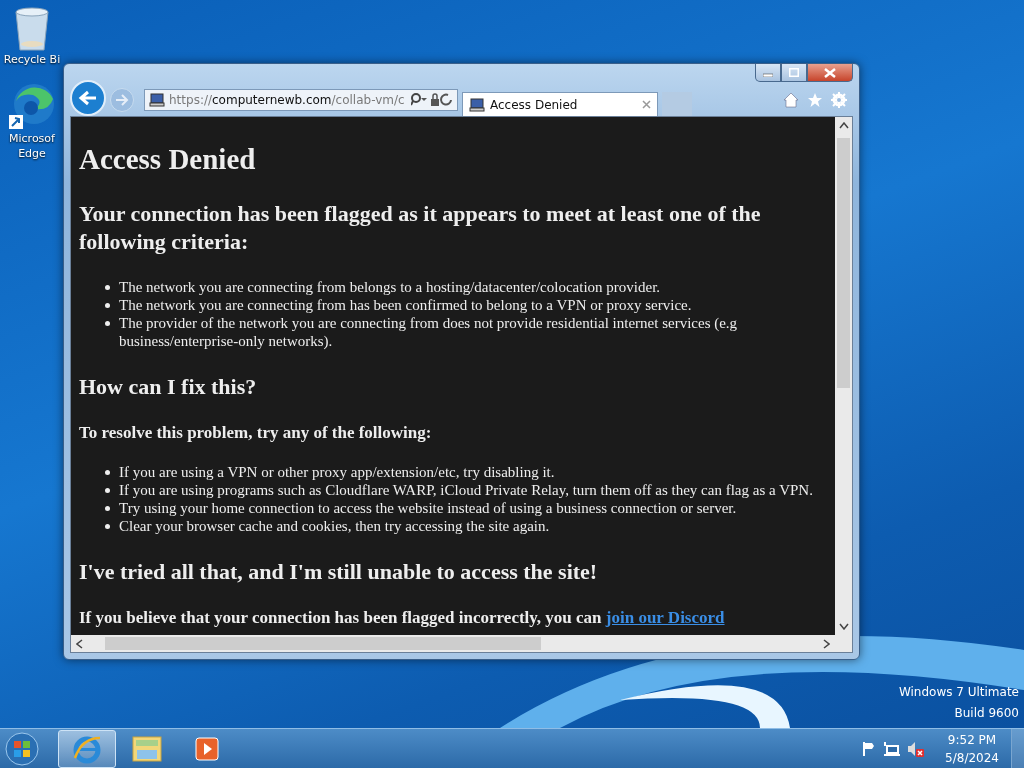  Describe the element at coordinates (32, 59) in the screenshot. I see `desktop-icon-label: Recycle Bi` at that location.